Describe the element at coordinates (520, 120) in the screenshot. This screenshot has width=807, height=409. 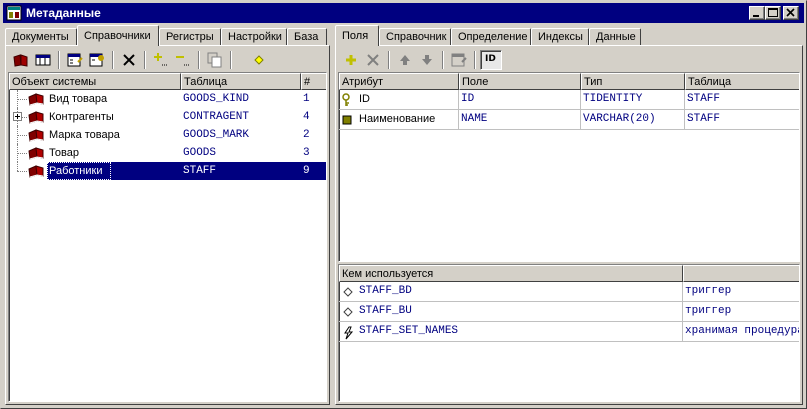
I see `field-name: NAME` at that location.